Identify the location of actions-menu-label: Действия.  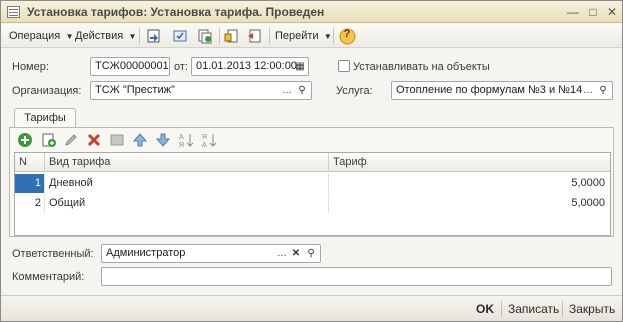
(99, 36).